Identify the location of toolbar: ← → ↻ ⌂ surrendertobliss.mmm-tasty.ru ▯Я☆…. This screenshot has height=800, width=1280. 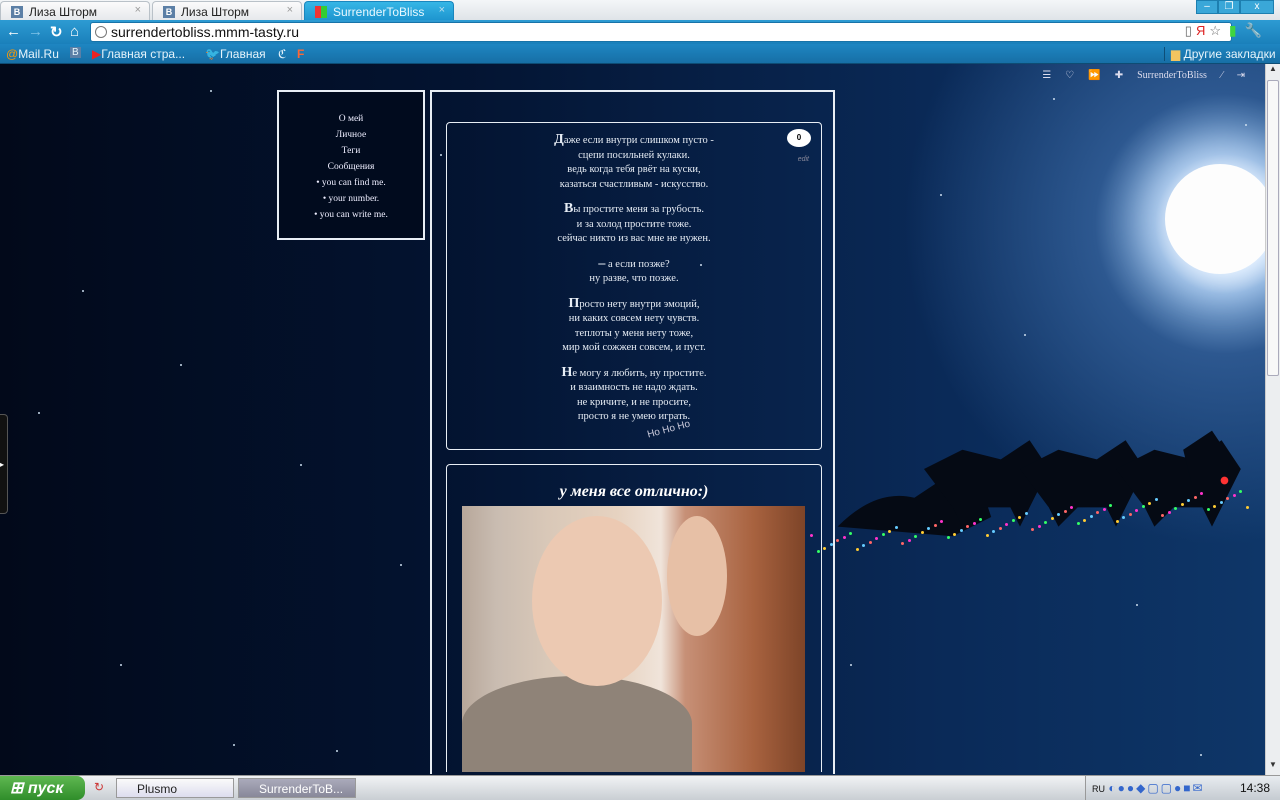
(640, 32).